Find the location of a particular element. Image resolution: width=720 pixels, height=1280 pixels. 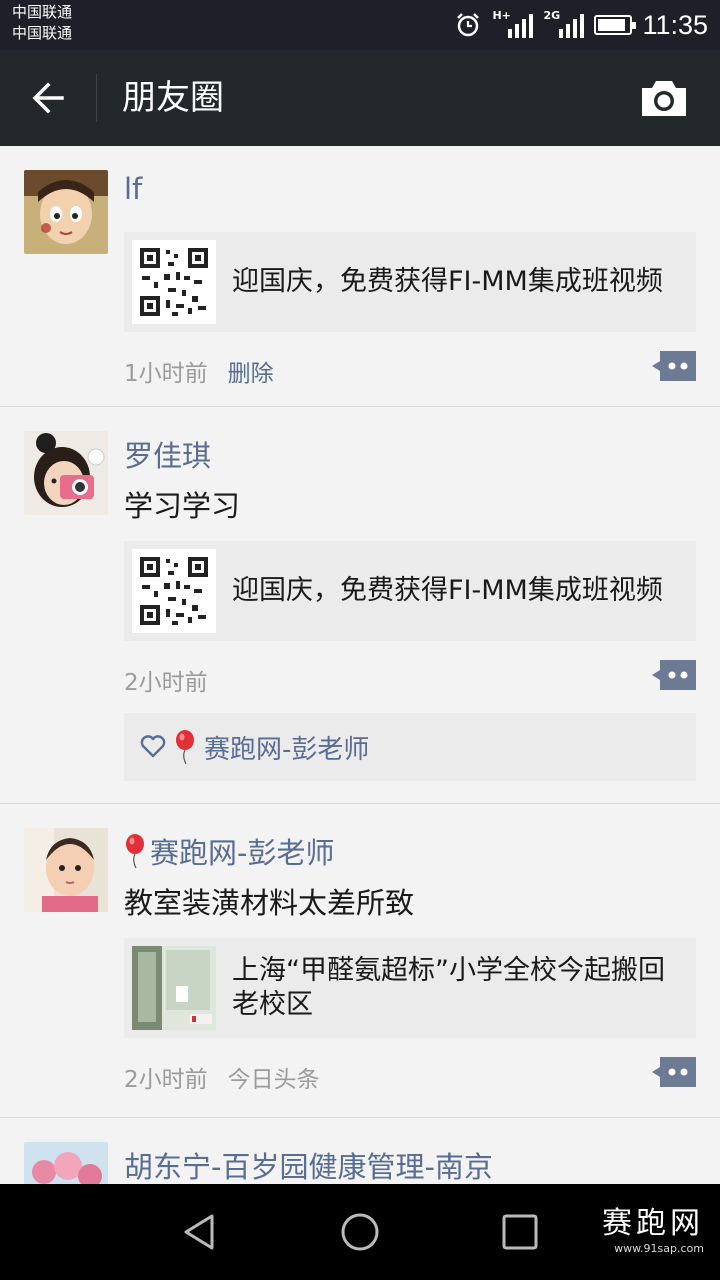

back-triangle-icon is located at coordinates (200, 1232).